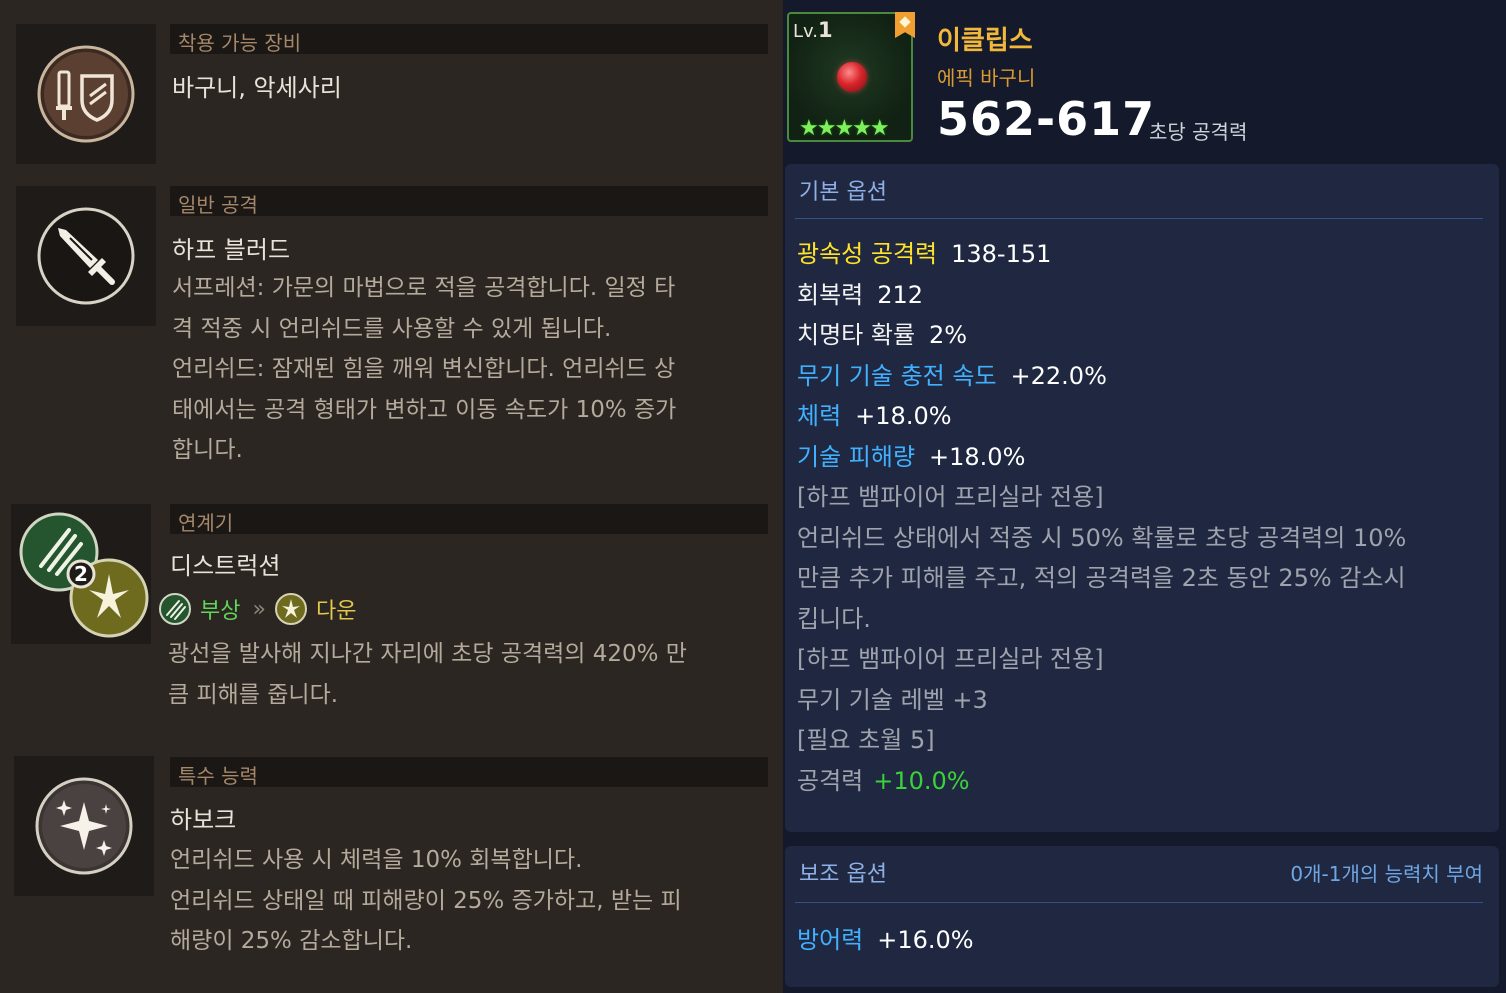 This screenshot has height=993, width=1506. What do you see at coordinates (921, 780) in the screenshot?
I see `bonus-stat-value: +10.0%` at bounding box center [921, 780].